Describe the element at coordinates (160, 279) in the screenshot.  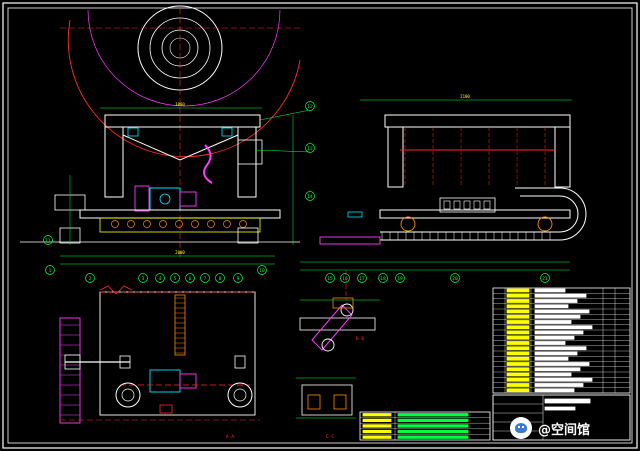
I see `callout-front-text-4: 4` at that location.